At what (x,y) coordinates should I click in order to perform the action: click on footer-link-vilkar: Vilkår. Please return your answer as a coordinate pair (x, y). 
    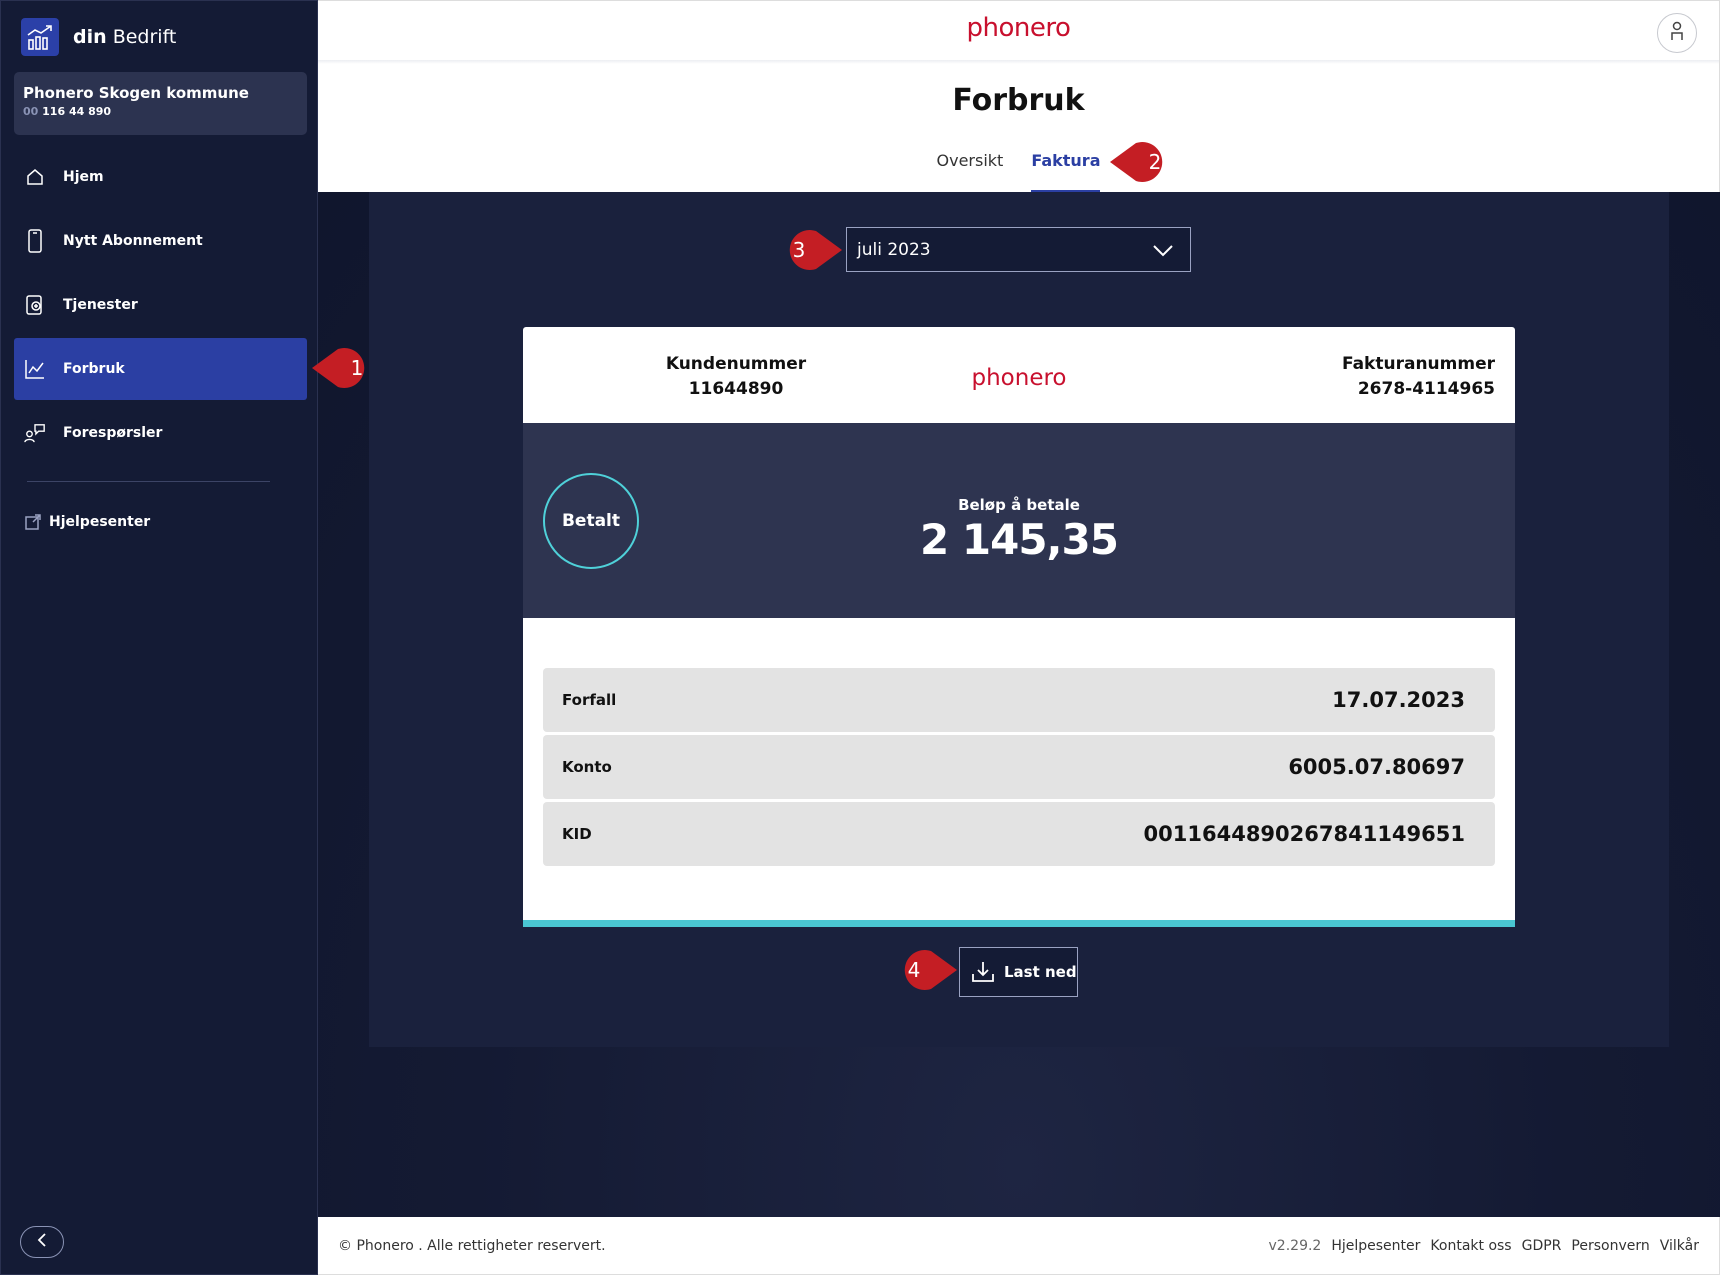
    Looking at the image, I should click on (1679, 1246).